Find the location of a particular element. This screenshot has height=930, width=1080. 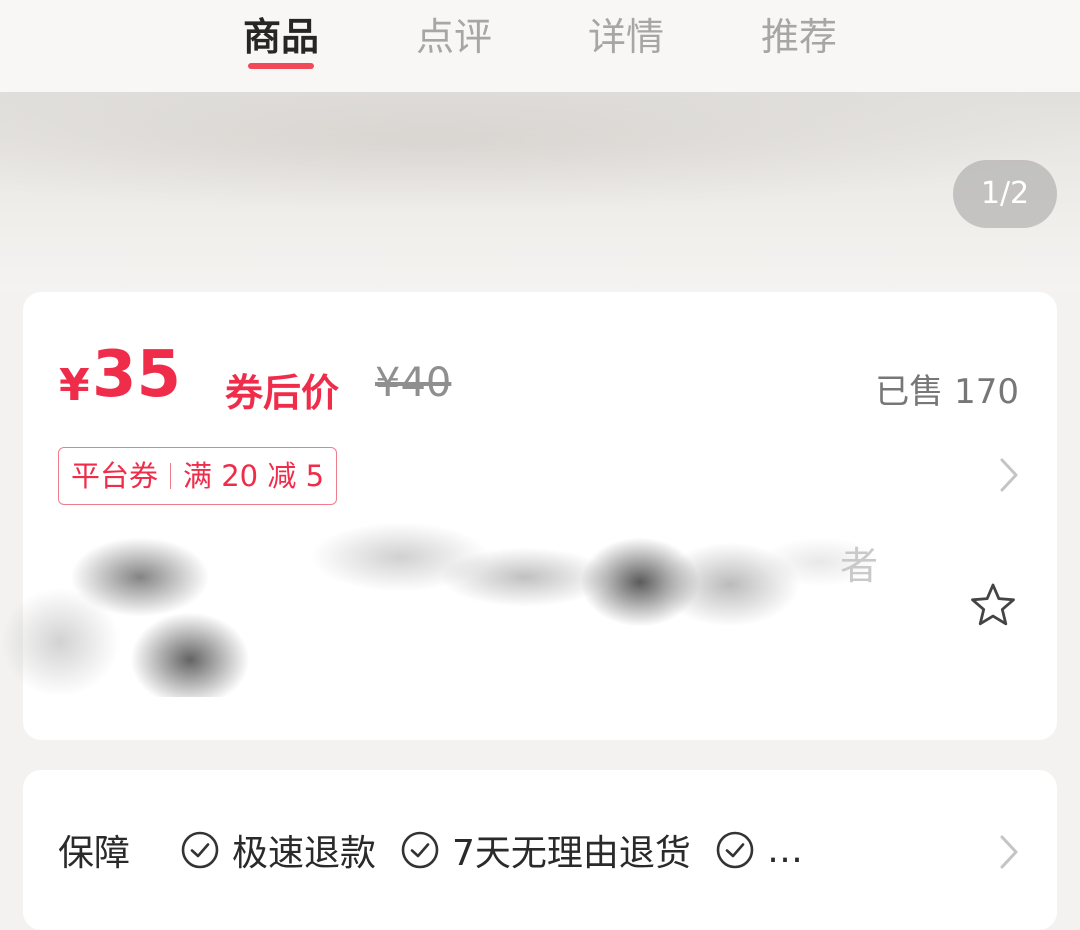

star-outline-icon is located at coordinates (993, 606).